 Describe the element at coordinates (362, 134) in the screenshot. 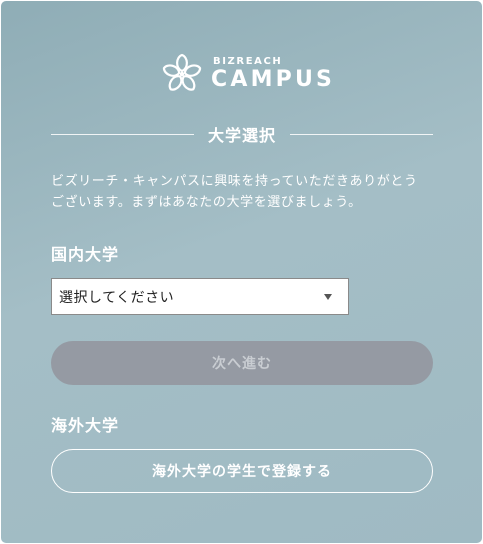

I see `heading-divider-right` at that location.